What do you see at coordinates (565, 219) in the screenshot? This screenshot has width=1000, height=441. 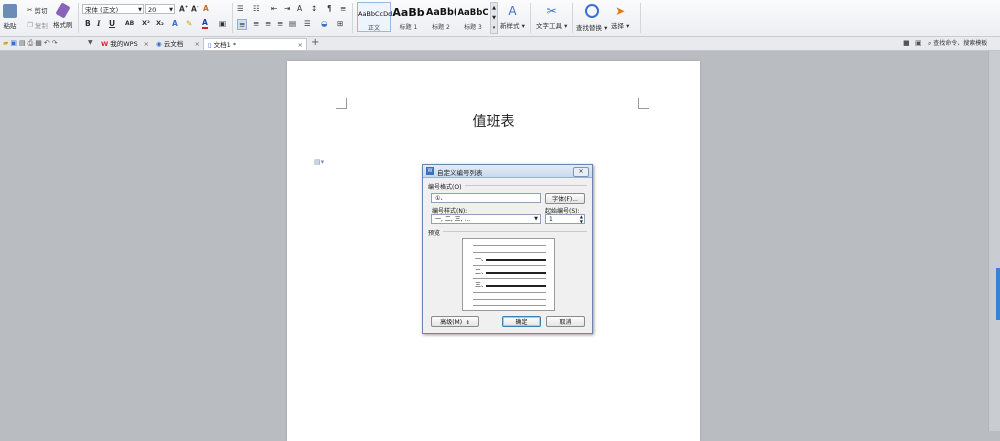 I see `start-number-stepper: 1 ▲ ▼` at bounding box center [565, 219].